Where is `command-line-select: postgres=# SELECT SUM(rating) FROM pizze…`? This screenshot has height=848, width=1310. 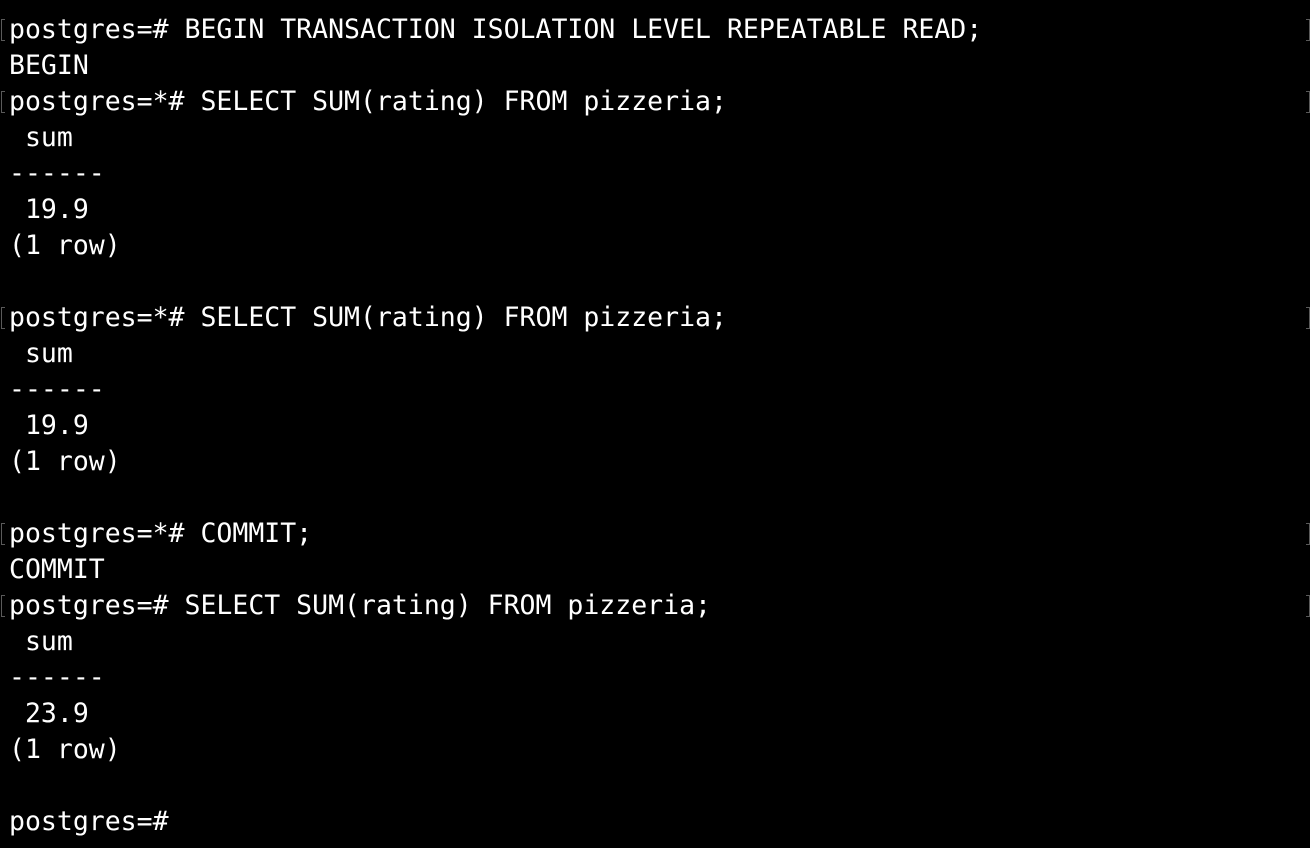 command-line-select: postgres=# SELECT SUM(rating) FROM pizze… is located at coordinates (360, 605).